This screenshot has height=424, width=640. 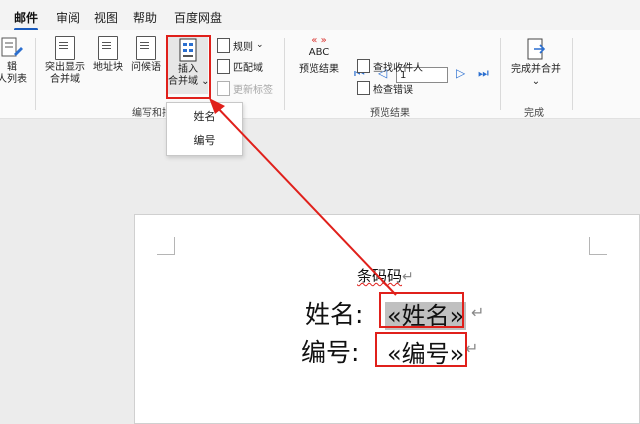 I want to click on find-recipient-label: 查找收件人, so click(x=398, y=68).